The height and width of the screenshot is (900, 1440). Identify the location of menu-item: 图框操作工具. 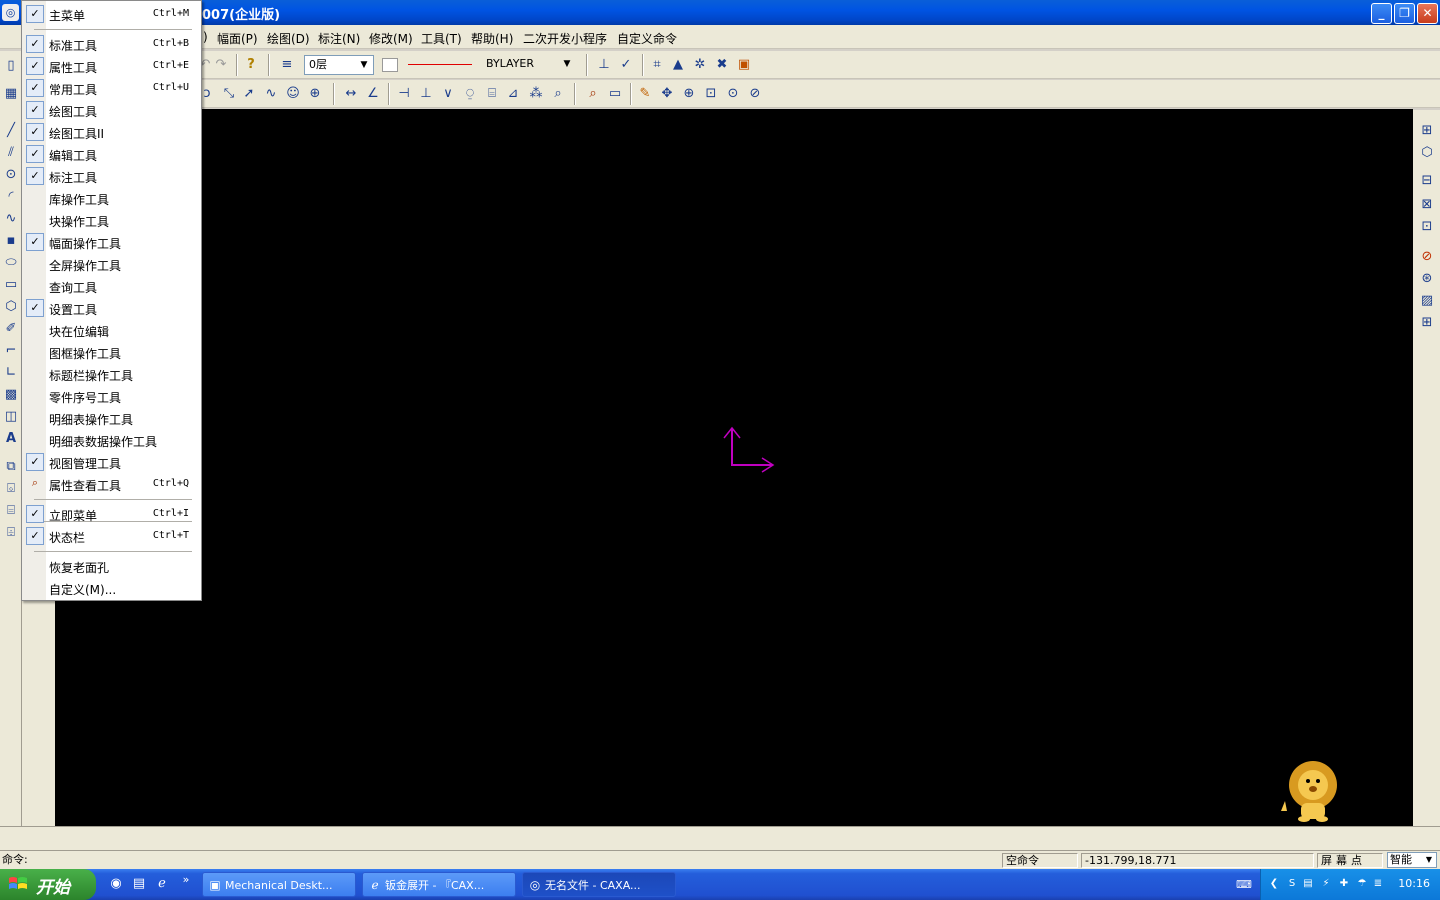
(111, 352).